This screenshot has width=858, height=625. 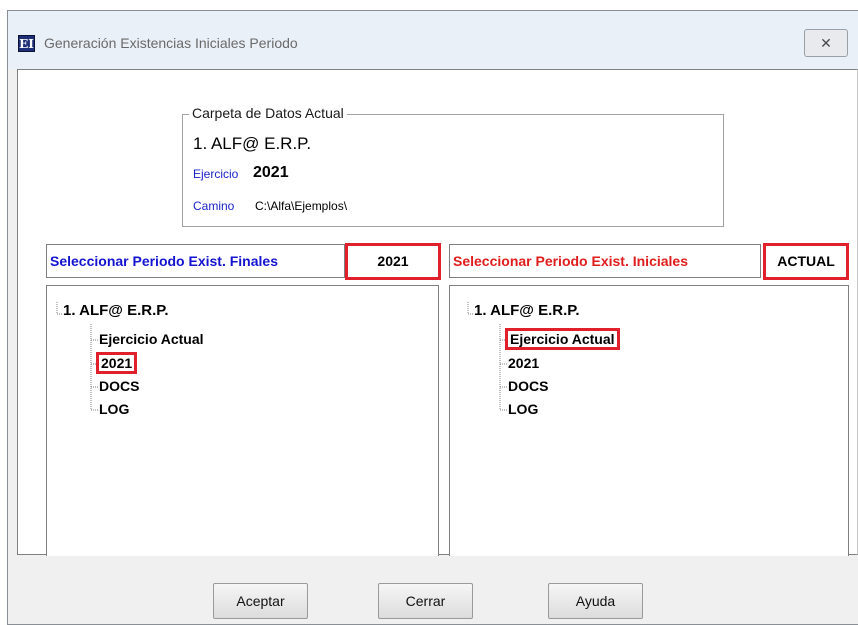 What do you see at coordinates (301, 206) in the screenshot?
I see `camino-value: C:\Alfa\Ejemplos\` at bounding box center [301, 206].